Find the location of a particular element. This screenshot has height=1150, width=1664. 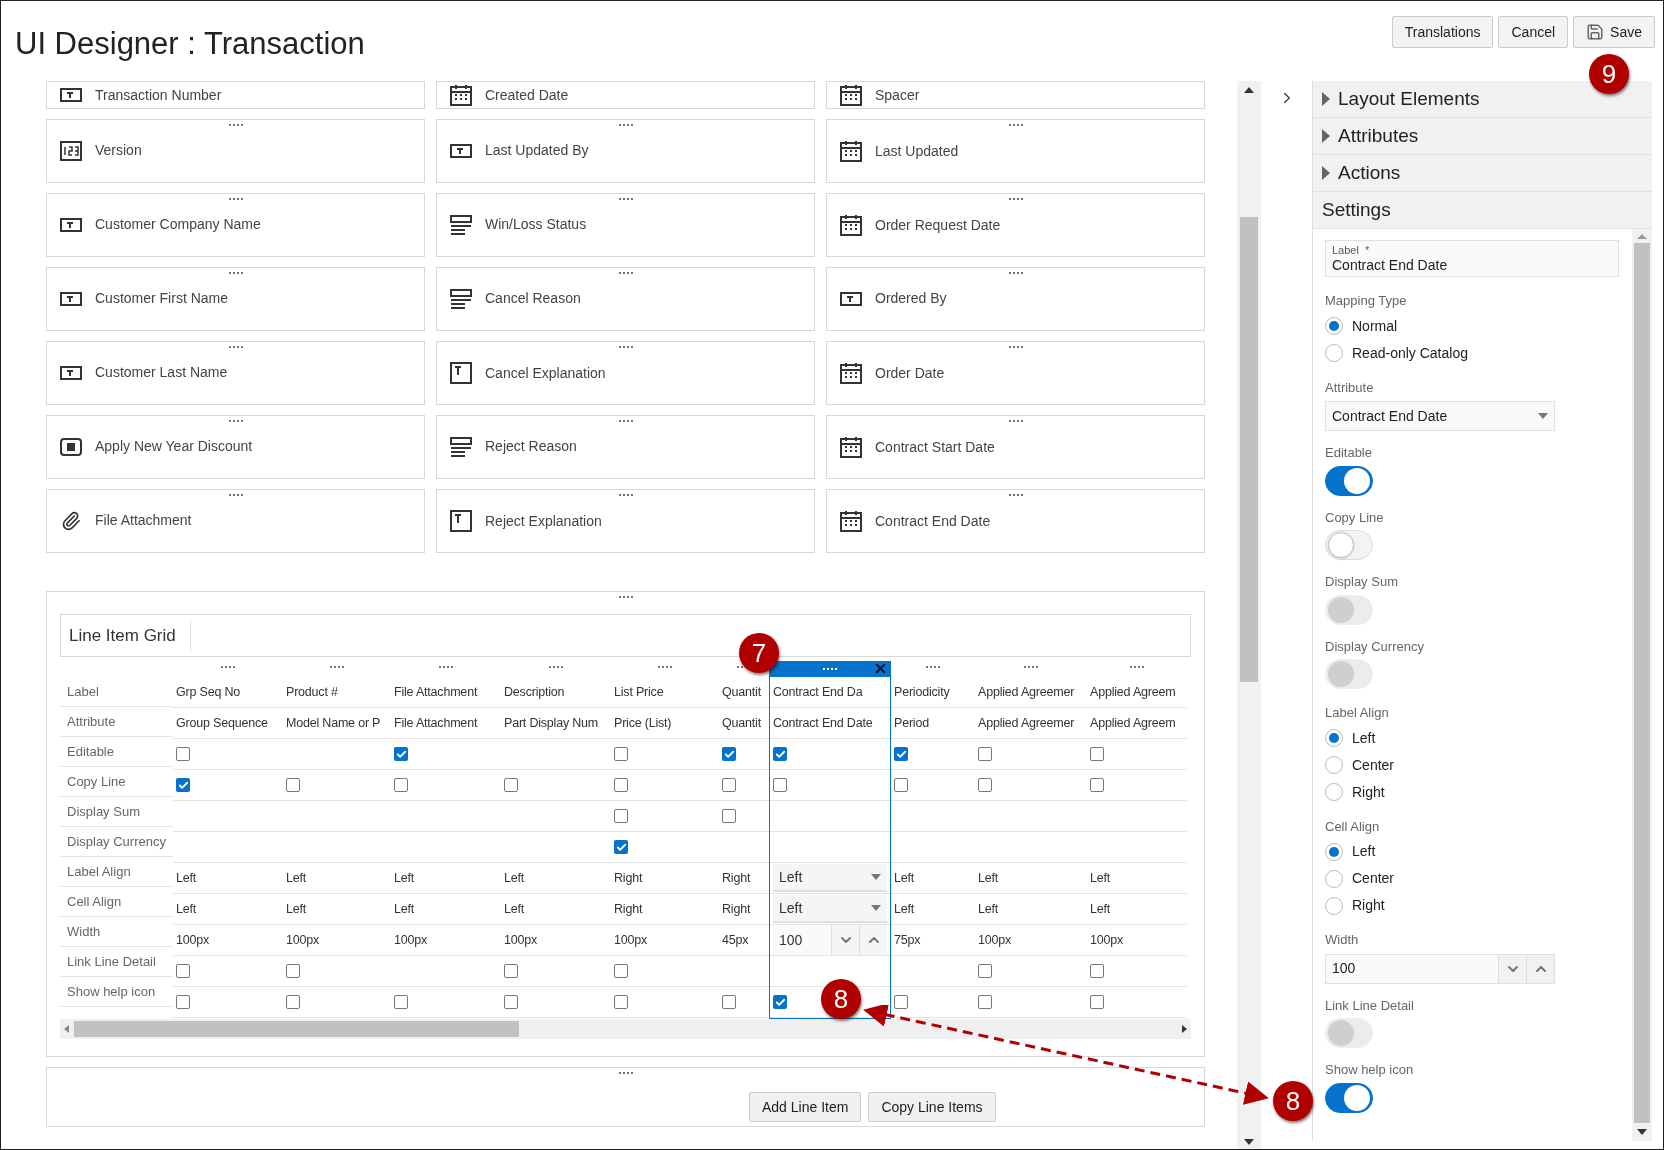

width-input: 100 is located at coordinates (802, 940).